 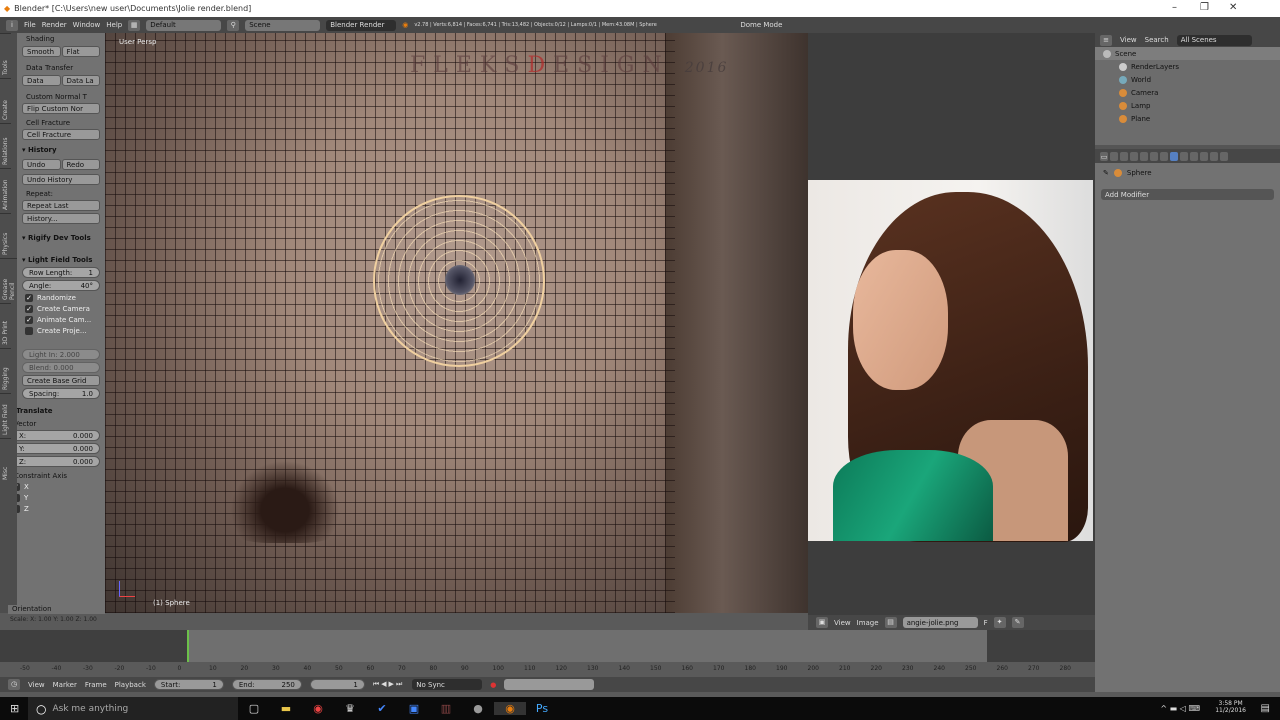 I want to click on editor-type-icon: i, so click(x=12, y=25).